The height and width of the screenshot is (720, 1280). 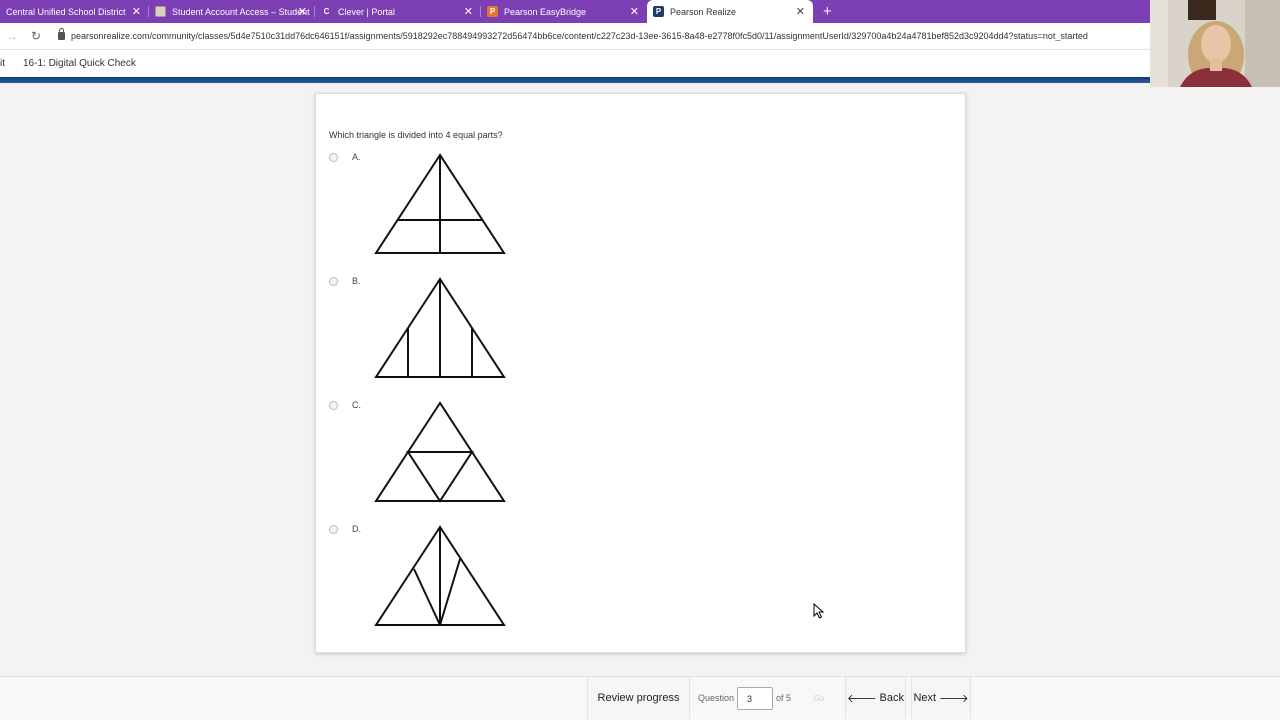 I want to click on question-label: Question, so click(x=716, y=698).